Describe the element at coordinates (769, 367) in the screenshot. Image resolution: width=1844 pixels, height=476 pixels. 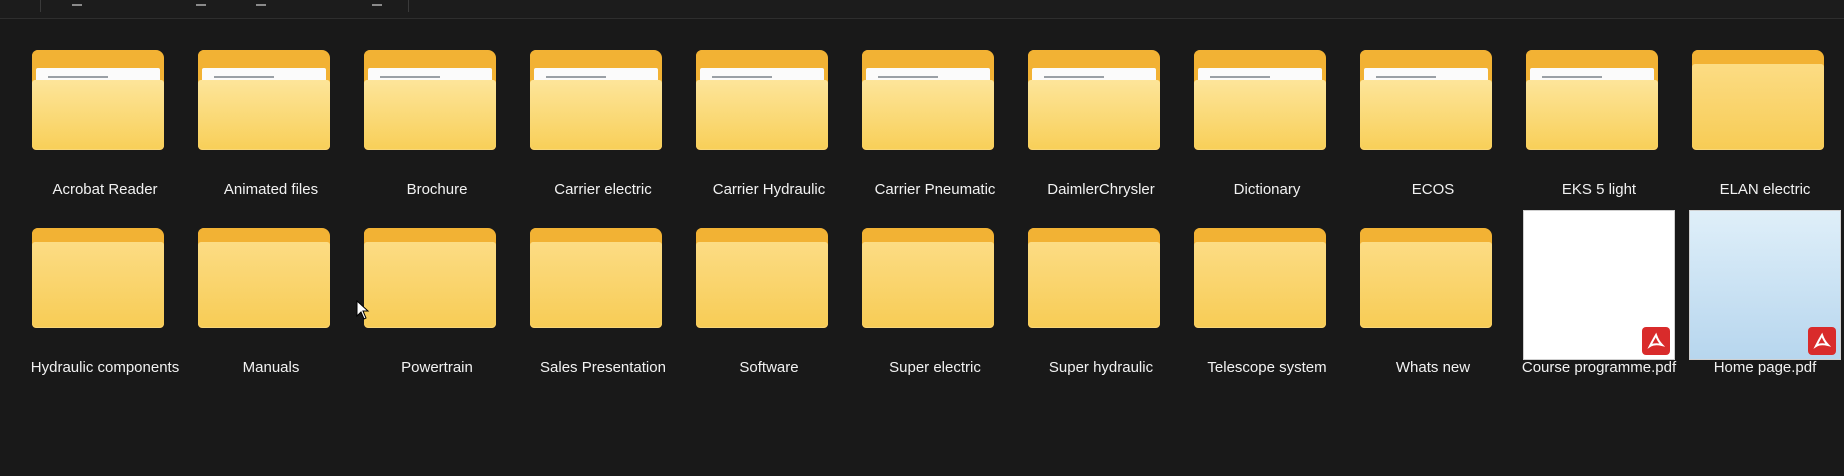
I see `item-label: Software` at that location.